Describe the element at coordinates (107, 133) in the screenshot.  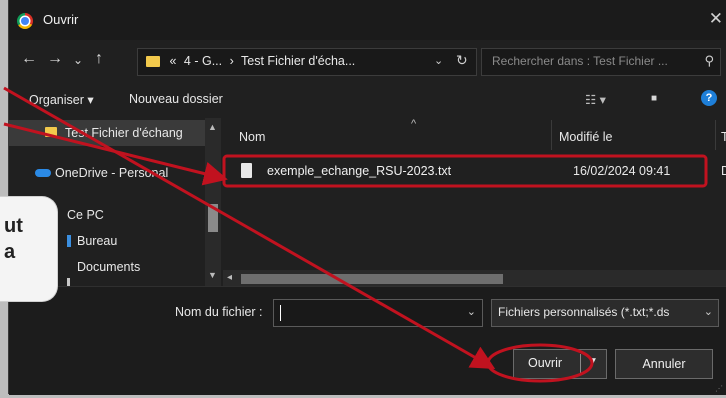
I see `sidebar-item-test-fichier: Test Fichier d'échang` at that location.